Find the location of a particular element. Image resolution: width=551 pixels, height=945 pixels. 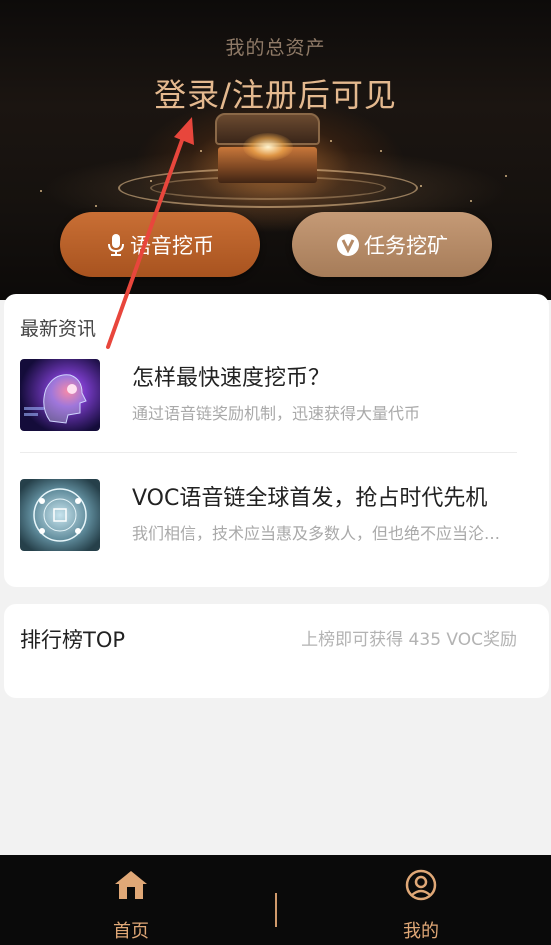

news-item-title: VOC语音链全球首发，抢占时代先机 is located at coordinates (310, 498).